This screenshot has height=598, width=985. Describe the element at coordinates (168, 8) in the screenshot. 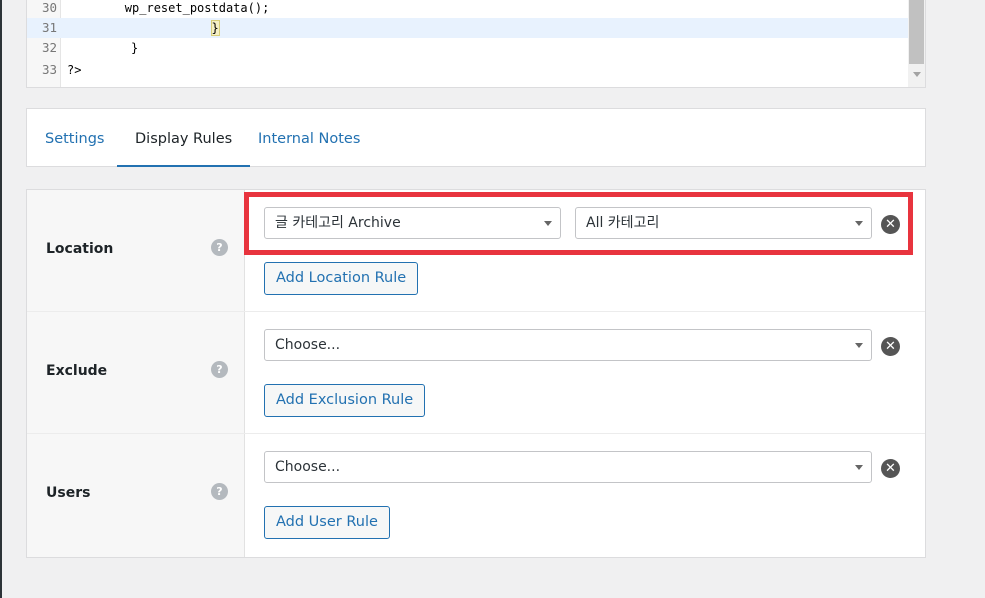

I see `code-text: wp_reset_postdata();` at that location.